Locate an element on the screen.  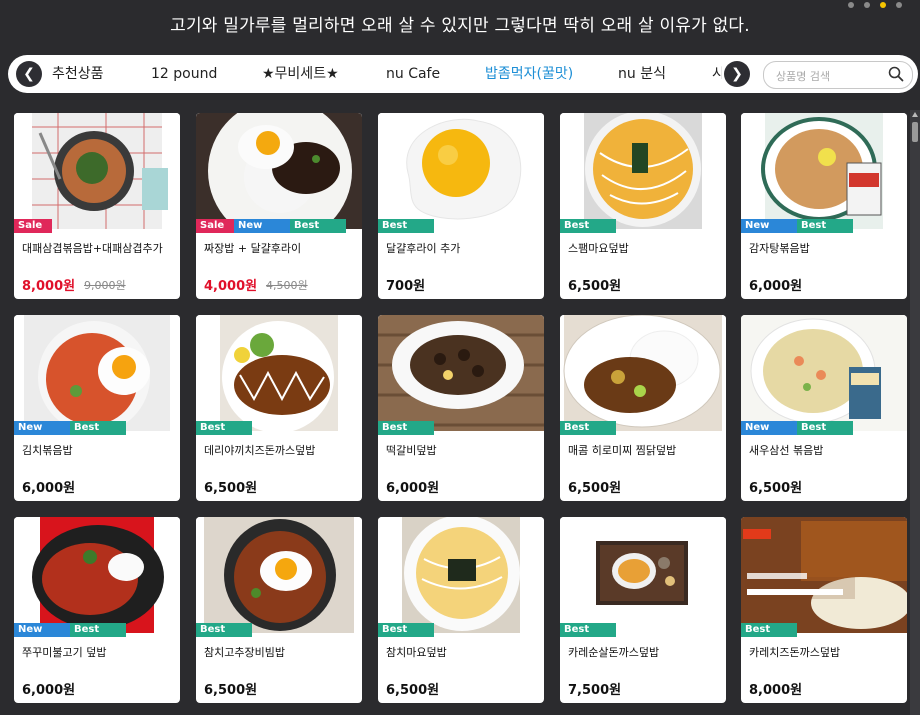
product-card: Best 달걀후라이 추가 700원 is located at coordinates (461, 206).